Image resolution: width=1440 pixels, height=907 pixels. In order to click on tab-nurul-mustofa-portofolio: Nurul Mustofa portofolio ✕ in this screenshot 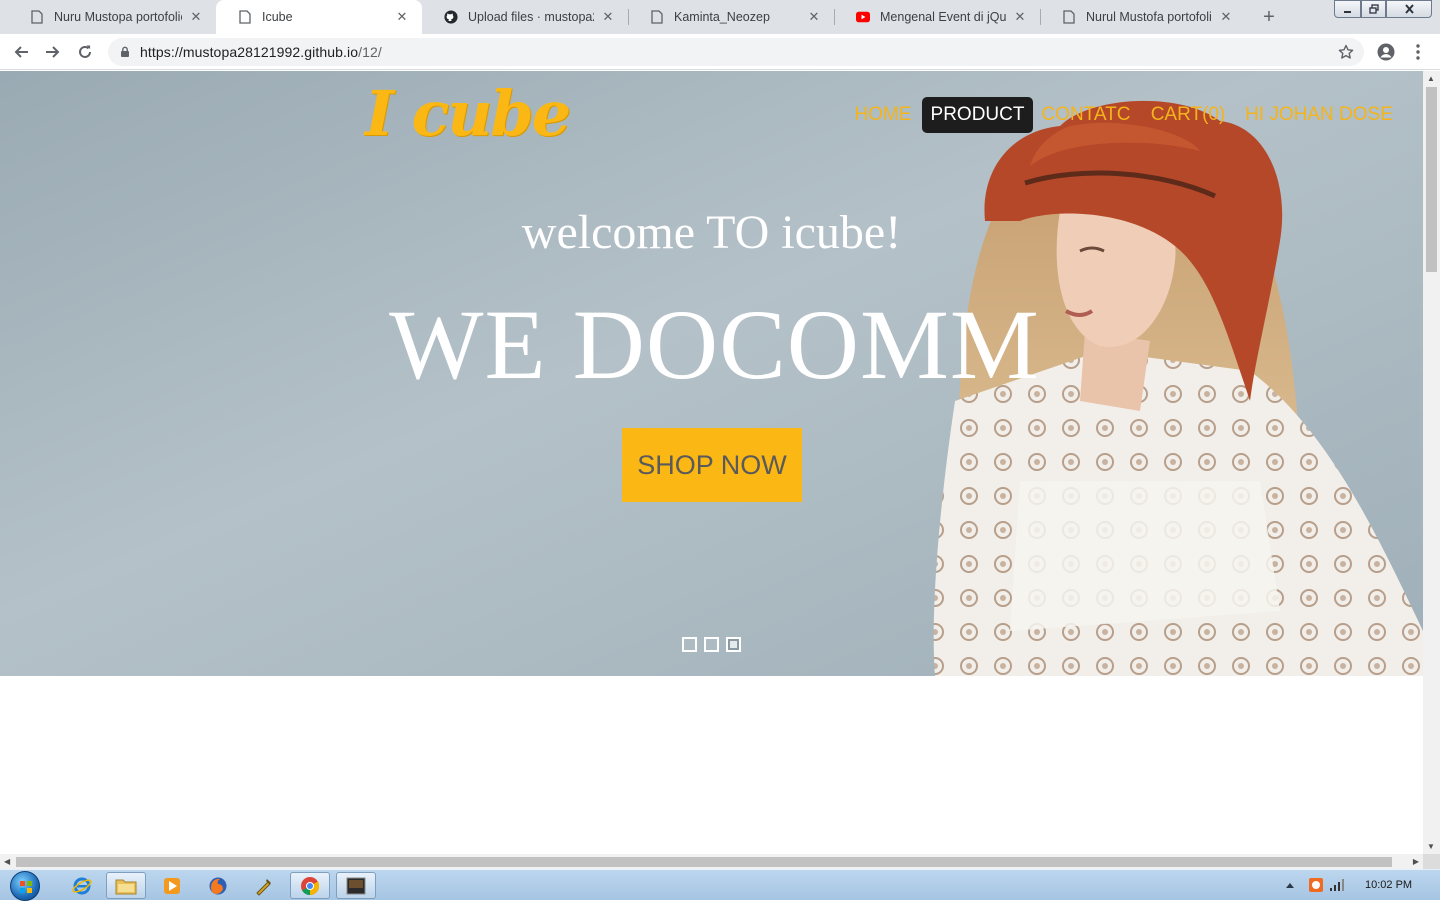, I will do `click(1143, 17)`.